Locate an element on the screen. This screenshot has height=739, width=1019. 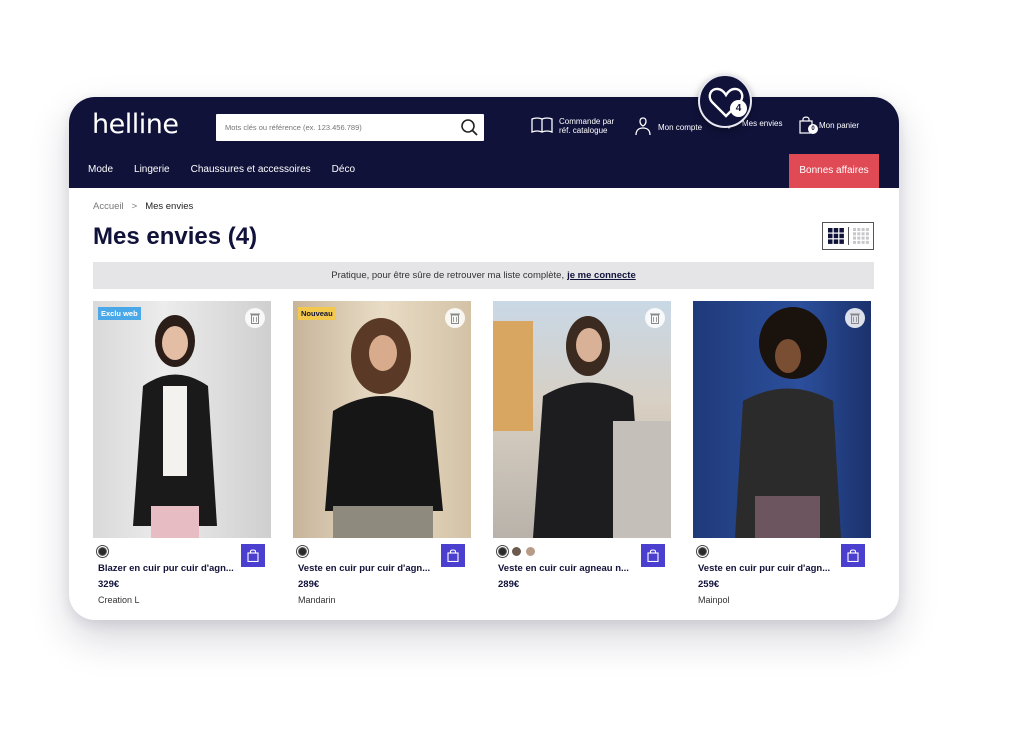
product-price: 259€ is located at coordinates (709, 584).